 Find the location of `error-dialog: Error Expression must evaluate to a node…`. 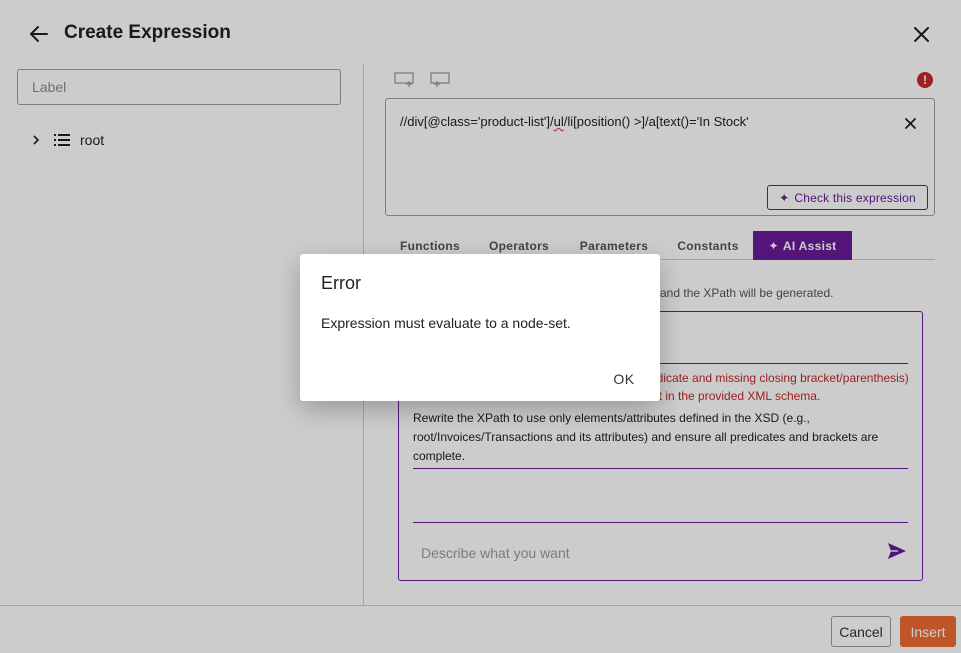

error-dialog: Error Expression must evaluate to a node… is located at coordinates (480, 327).